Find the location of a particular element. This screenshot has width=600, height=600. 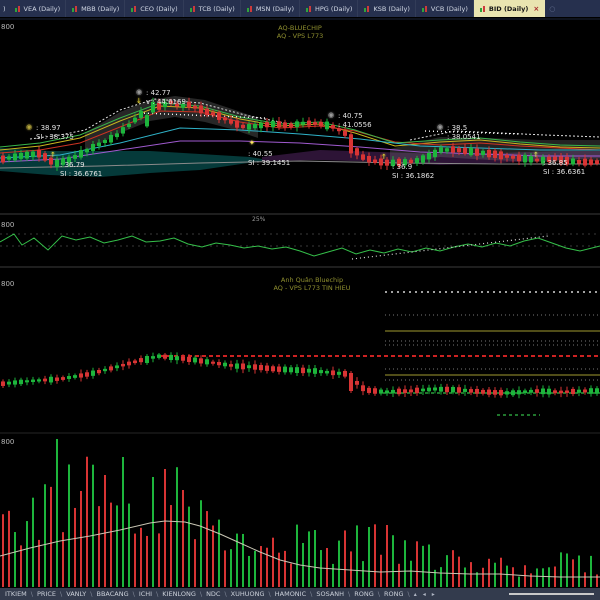

sheet-nav-buttons: ▴ ◂ ▸ is located at coordinates (424, 594).